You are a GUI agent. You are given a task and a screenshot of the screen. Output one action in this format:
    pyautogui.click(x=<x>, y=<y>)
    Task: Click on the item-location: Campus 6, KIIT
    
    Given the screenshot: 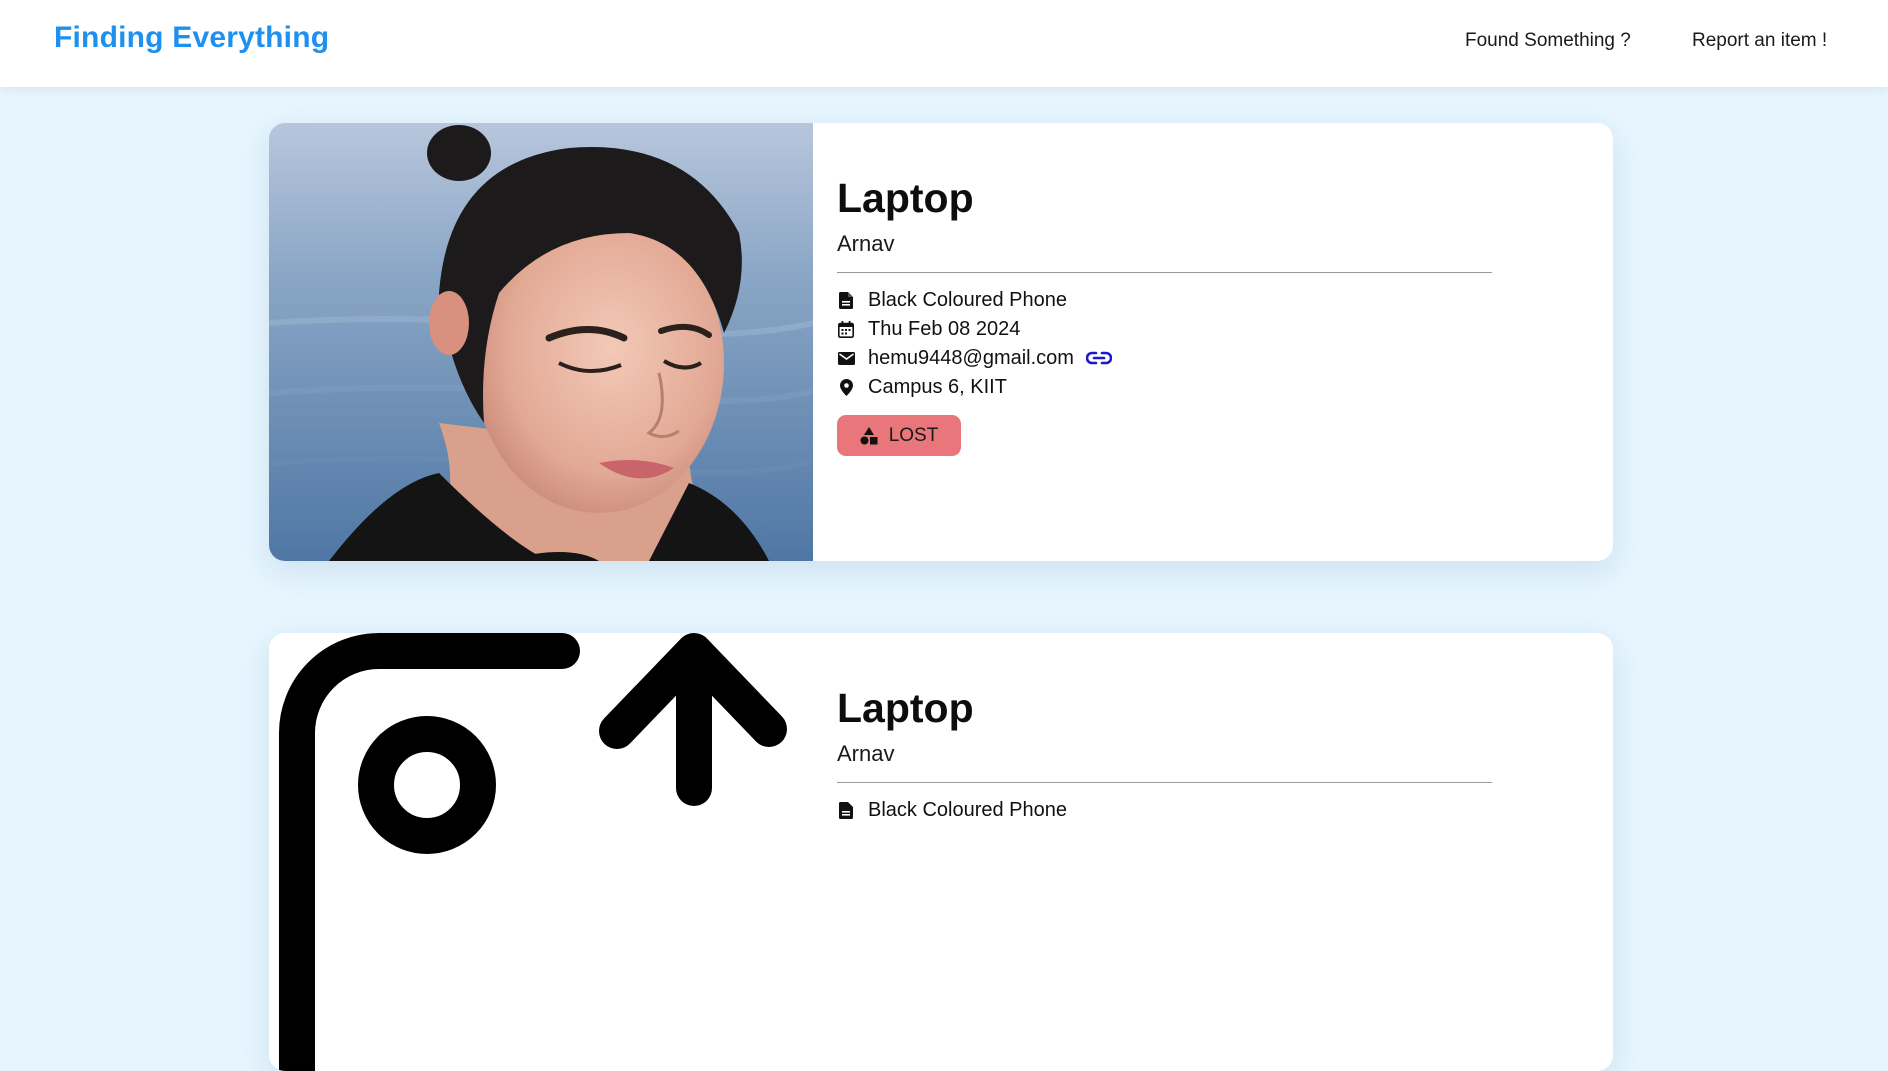 What is the action you would take?
    pyautogui.click(x=937, y=386)
    